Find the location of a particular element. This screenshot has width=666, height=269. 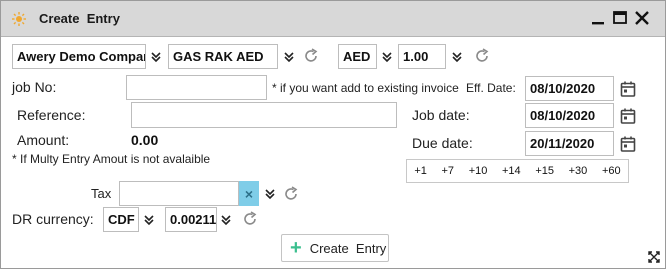

dr-currency-refresh-icon is located at coordinates (250, 219).